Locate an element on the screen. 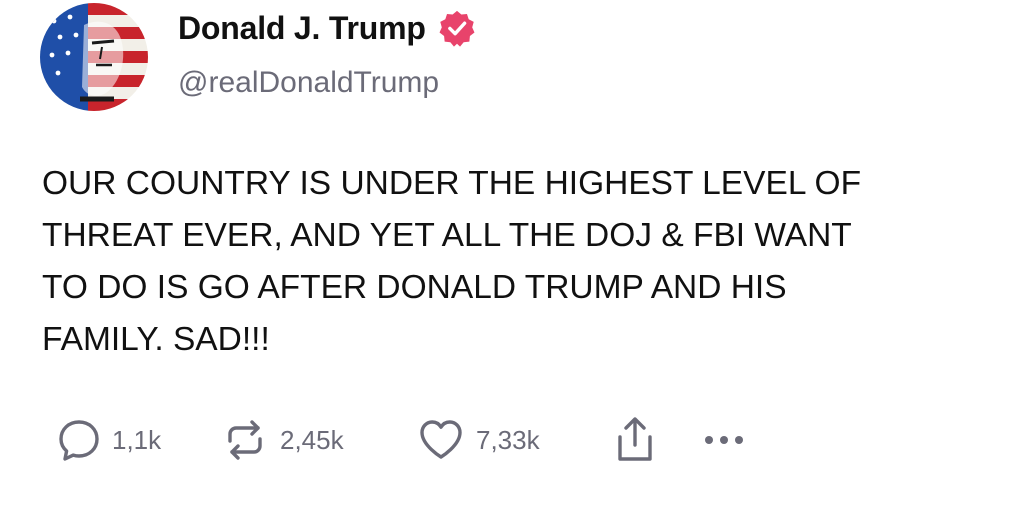  repost-count: 2,45k is located at coordinates (312, 439).